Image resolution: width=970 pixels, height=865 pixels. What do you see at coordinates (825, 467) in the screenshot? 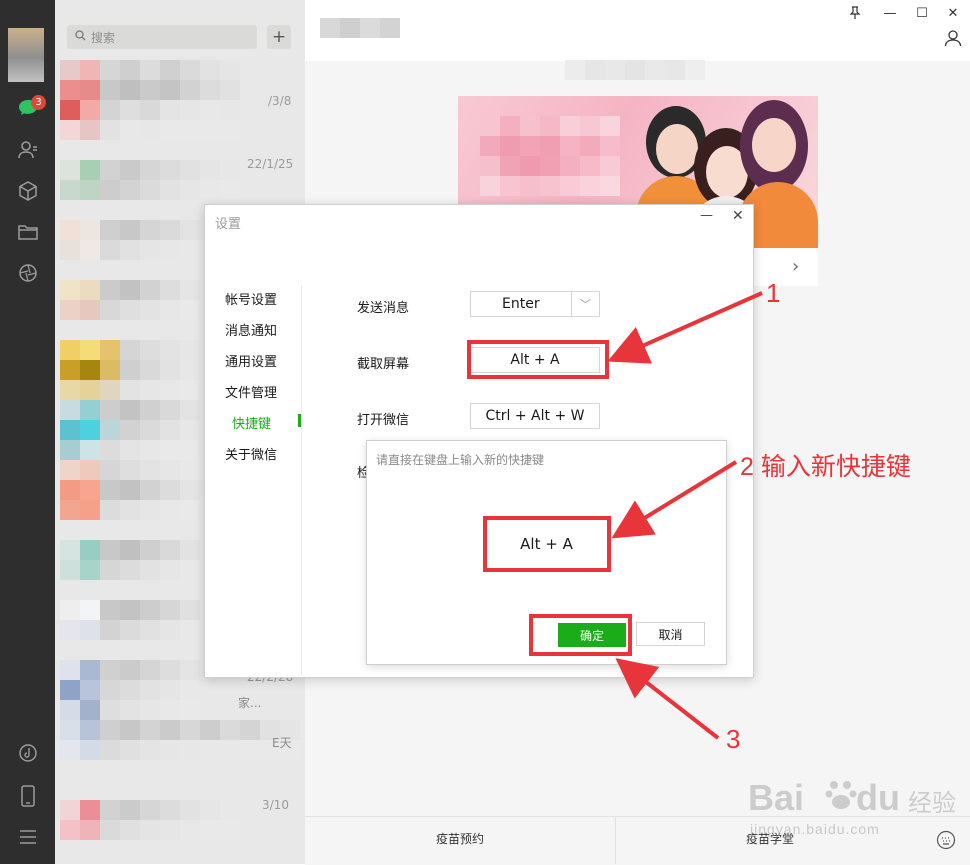
I see `step-2-label: 2 输入新快捷键` at bounding box center [825, 467].